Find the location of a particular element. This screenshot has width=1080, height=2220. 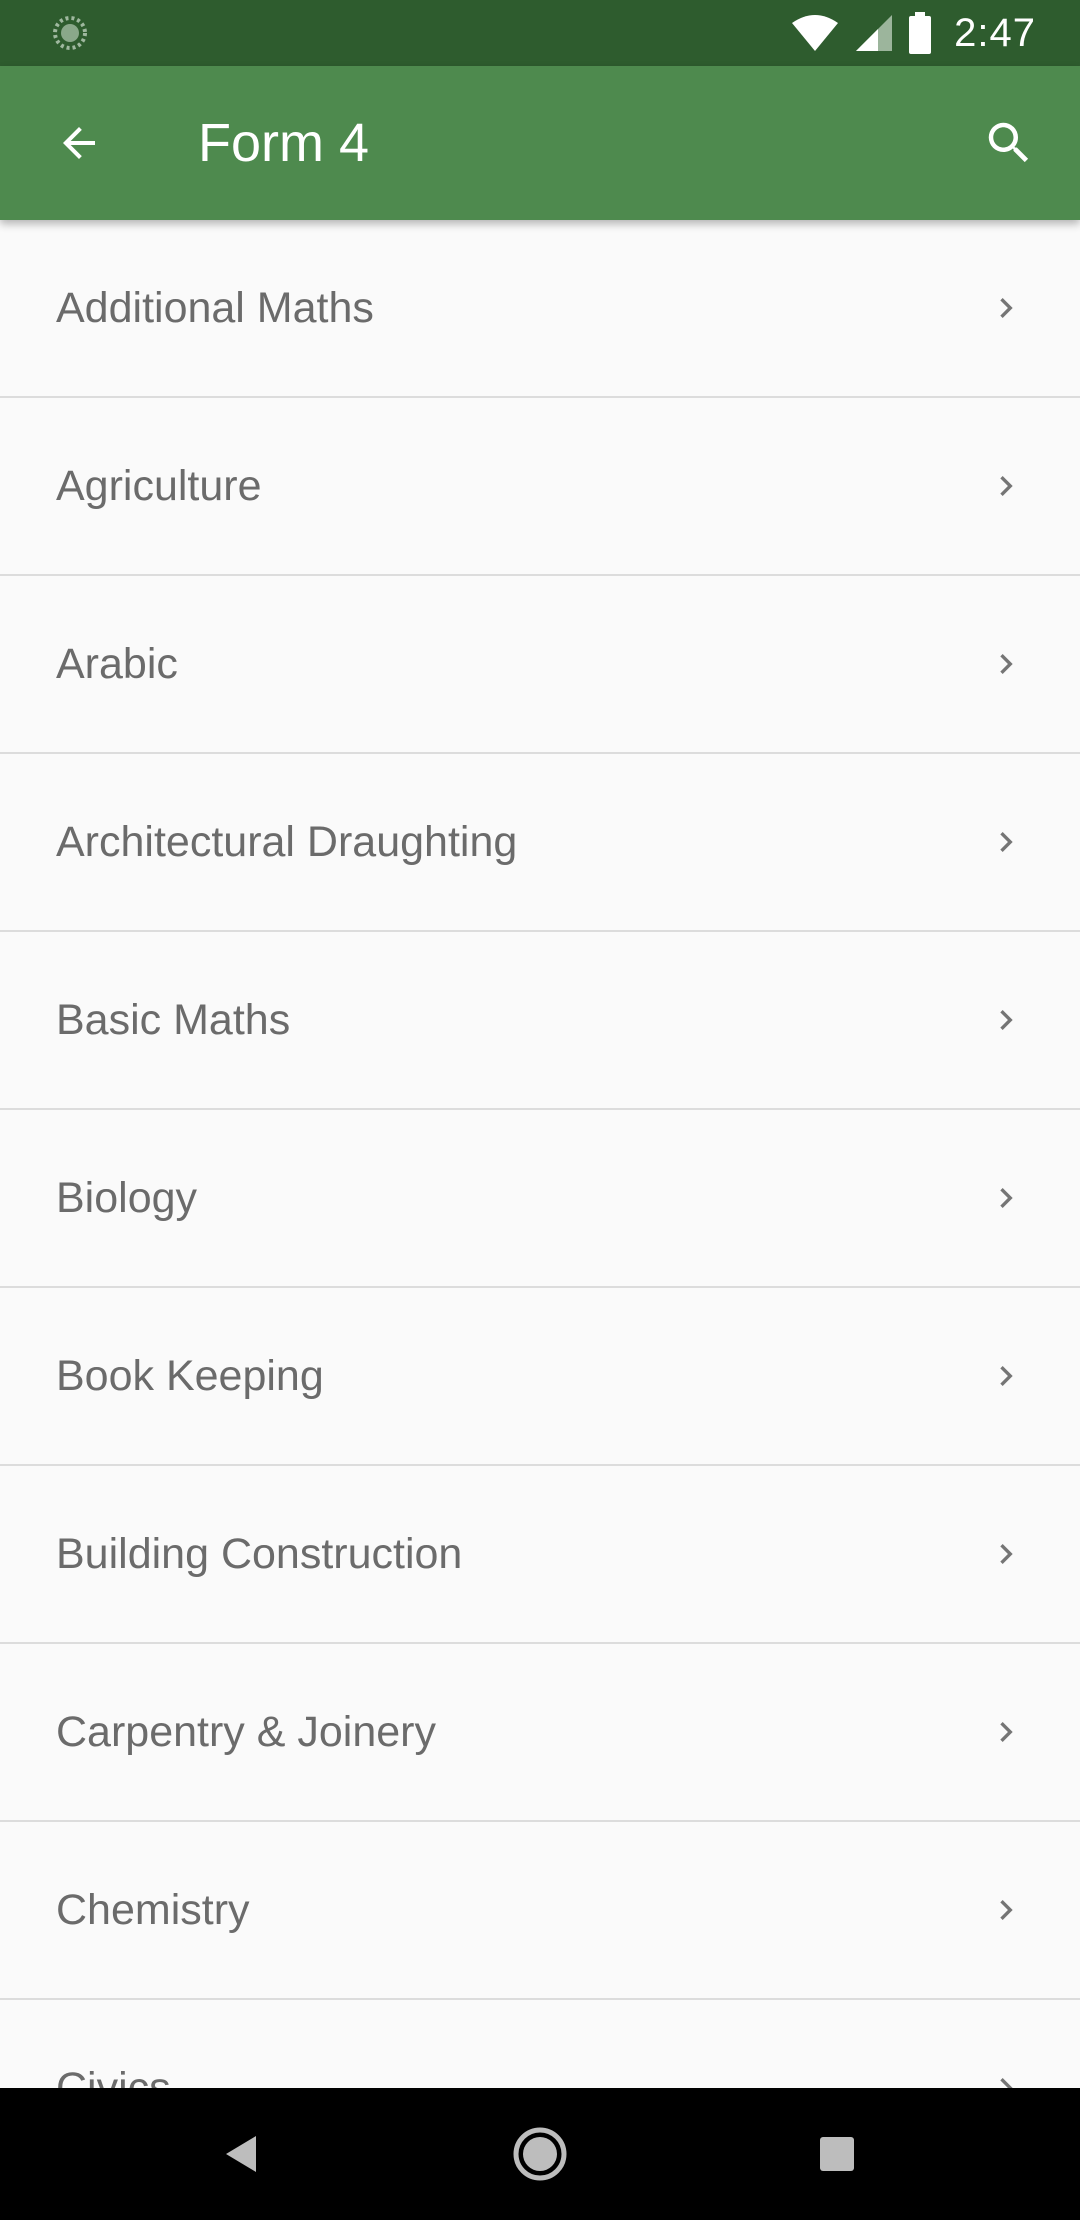

nav-back-icon is located at coordinates (241, 2154).